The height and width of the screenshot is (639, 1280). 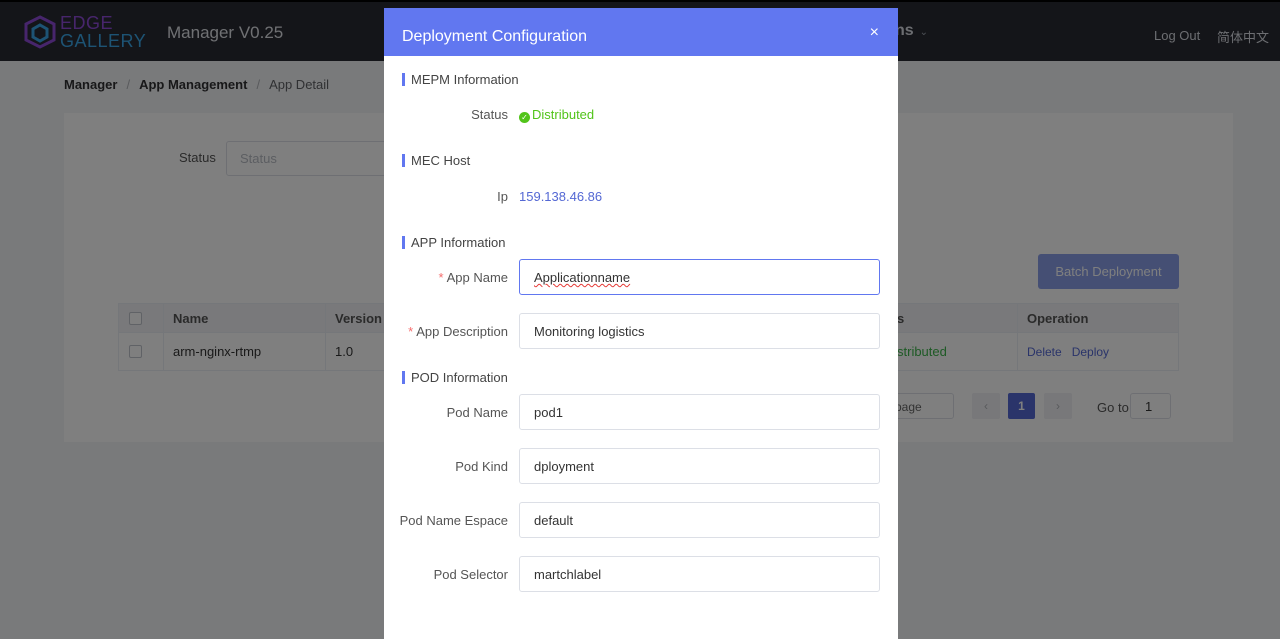 I want to click on section-mepm-information: MEPM Information, so click(x=460, y=79).